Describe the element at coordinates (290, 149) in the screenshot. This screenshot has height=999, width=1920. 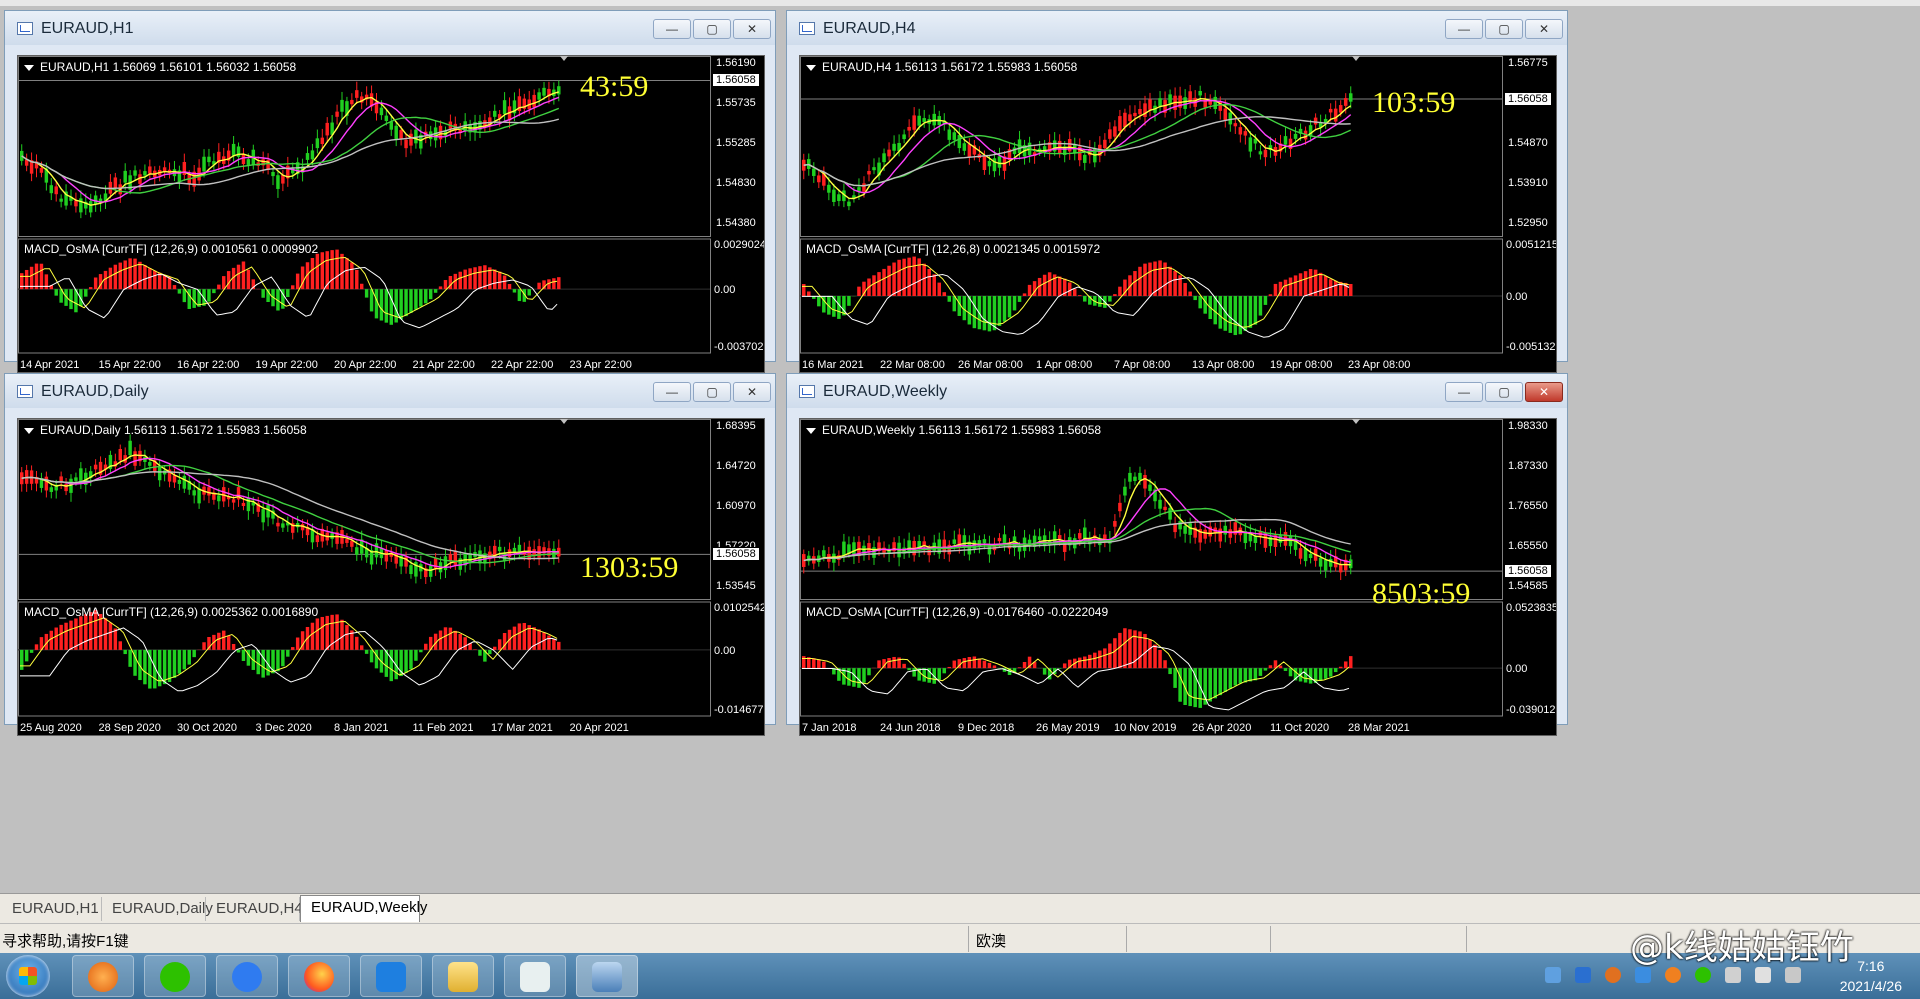
I see `moving-average-line` at that location.